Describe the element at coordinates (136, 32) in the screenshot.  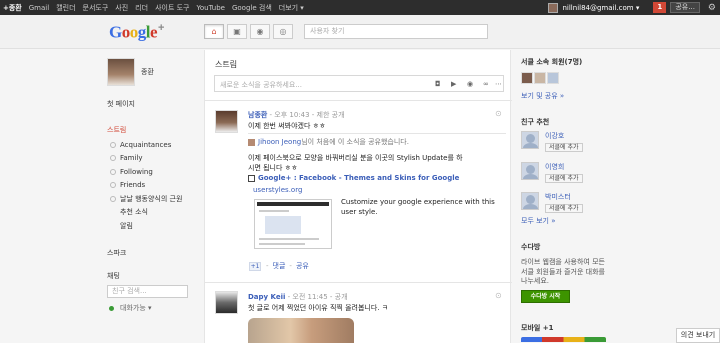
I see `google-plus-logo: Google+` at that location.